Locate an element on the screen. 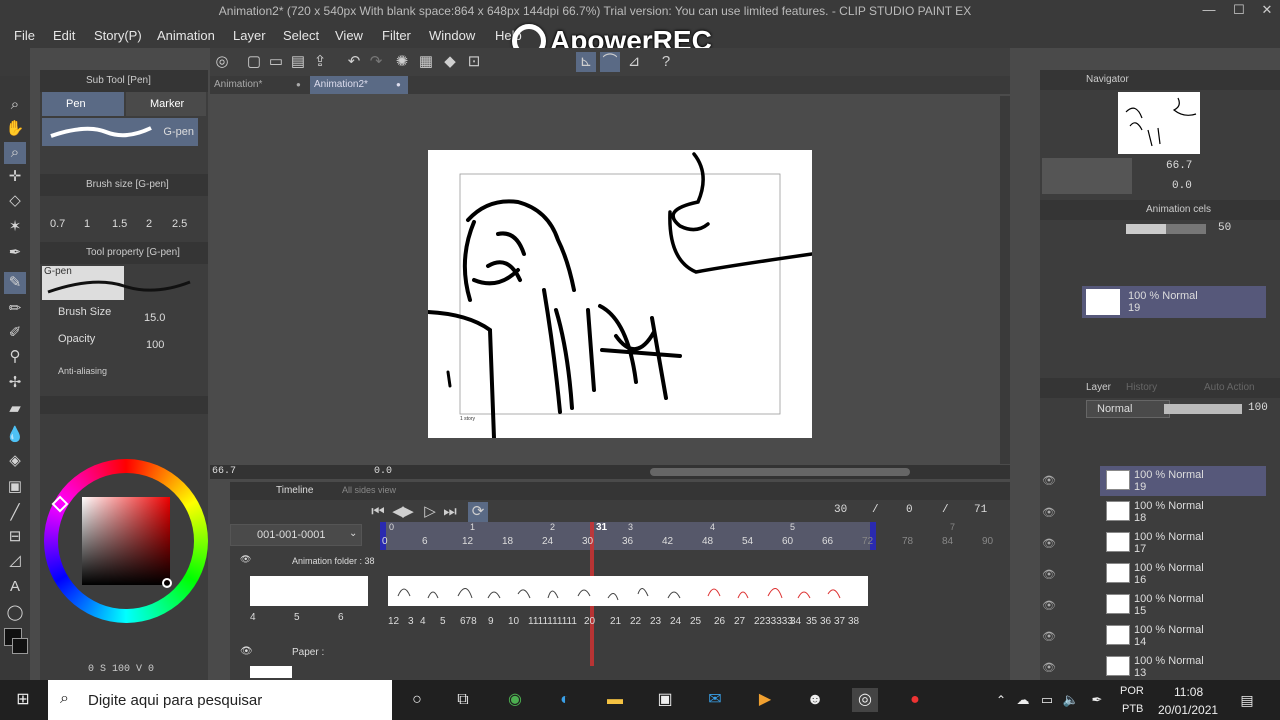 This screenshot has width=1280, height=720. layer-row: 100 % Normal 16 is located at coordinates (1183, 574).